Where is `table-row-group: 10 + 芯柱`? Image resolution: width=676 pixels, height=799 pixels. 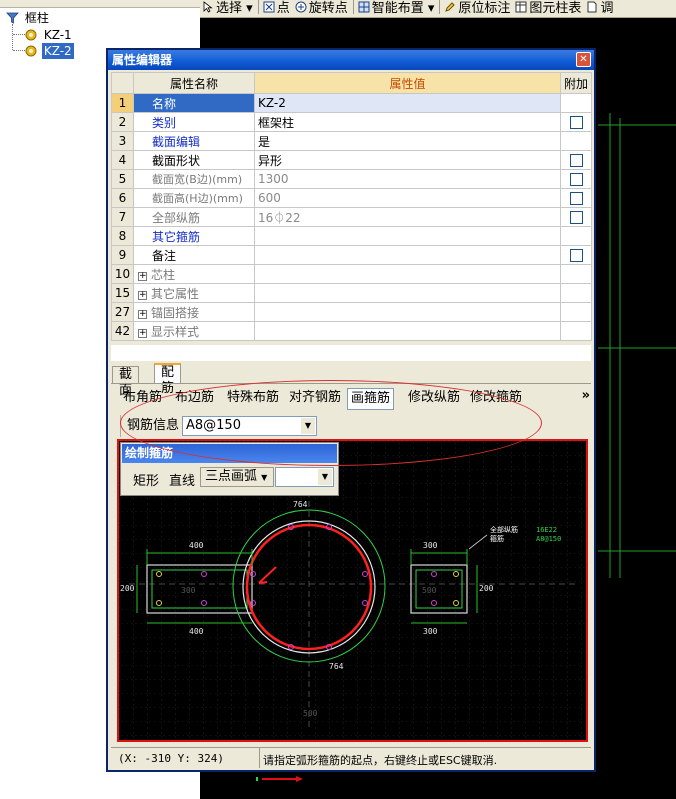 table-row-group: 10 + 芯柱 is located at coordinates (351, 274).